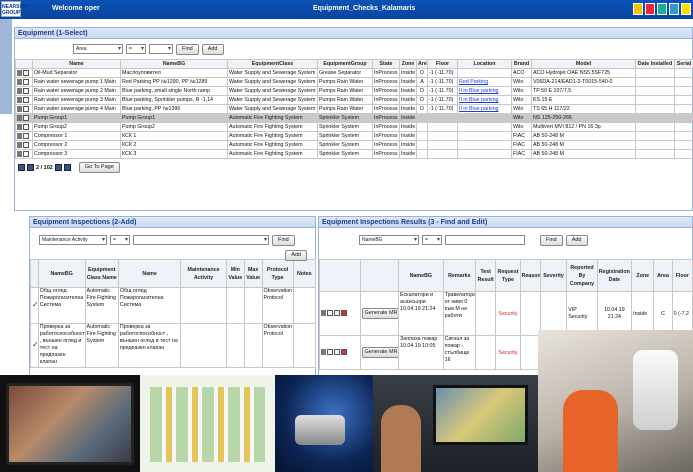 This screenshot has width=693, height=472. What do you see at coordinates (253, 273) in the screenshot?
I see `col-insp-max: Max Value` at bounding box center [253, 273].